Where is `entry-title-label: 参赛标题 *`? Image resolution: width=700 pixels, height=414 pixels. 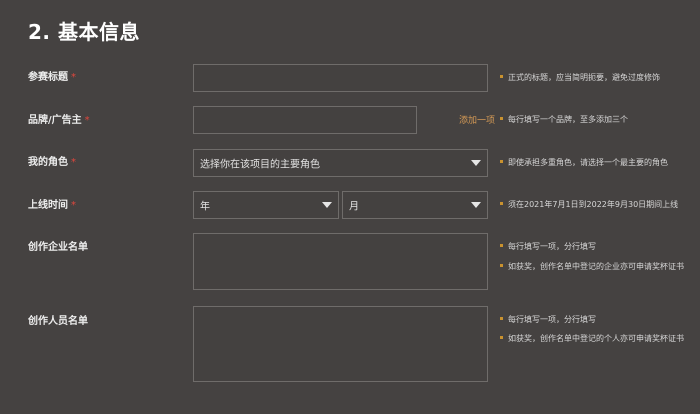
entry-title-label: 参赛标题 * is located at coordinates (52, 78).